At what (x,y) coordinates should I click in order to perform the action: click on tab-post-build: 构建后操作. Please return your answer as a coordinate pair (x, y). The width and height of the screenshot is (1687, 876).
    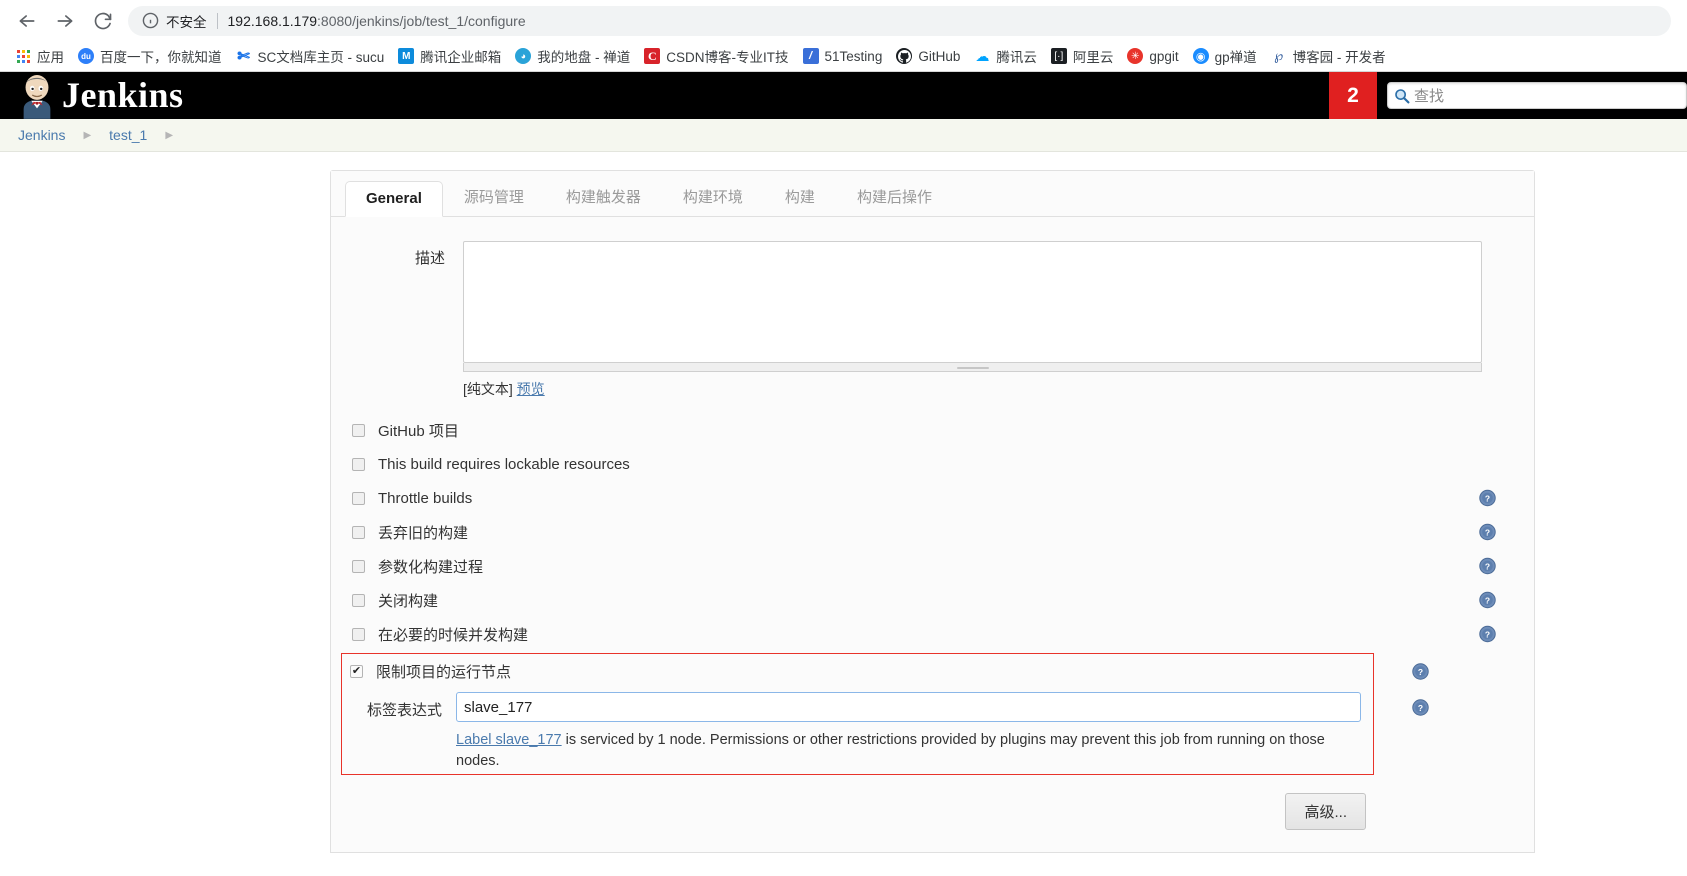
    Looking at the image, I should click on (894, 197).